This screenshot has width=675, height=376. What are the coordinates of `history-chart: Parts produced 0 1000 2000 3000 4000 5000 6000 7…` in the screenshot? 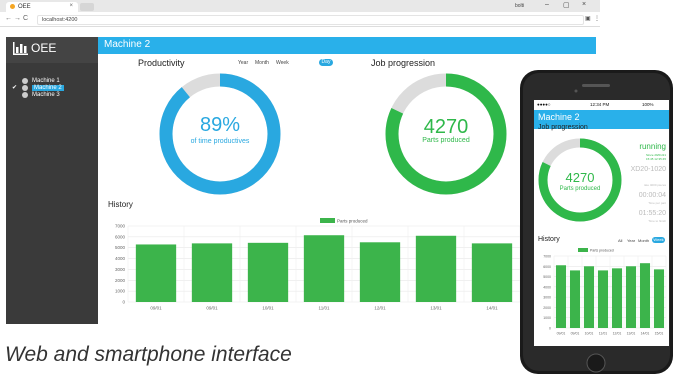 It's located at (318, 264).